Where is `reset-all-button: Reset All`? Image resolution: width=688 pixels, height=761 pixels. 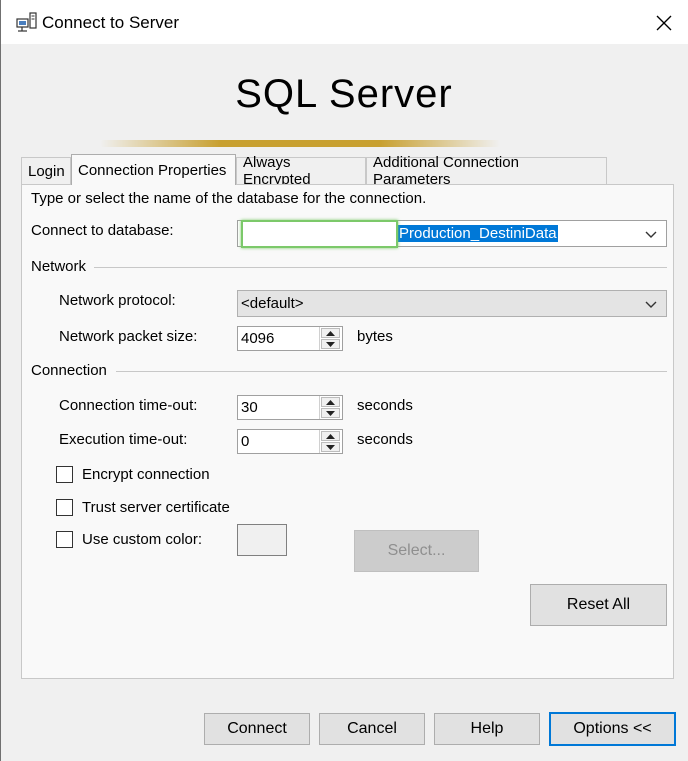 reset-all-button: Reset All is located at coordinates (598, 605).